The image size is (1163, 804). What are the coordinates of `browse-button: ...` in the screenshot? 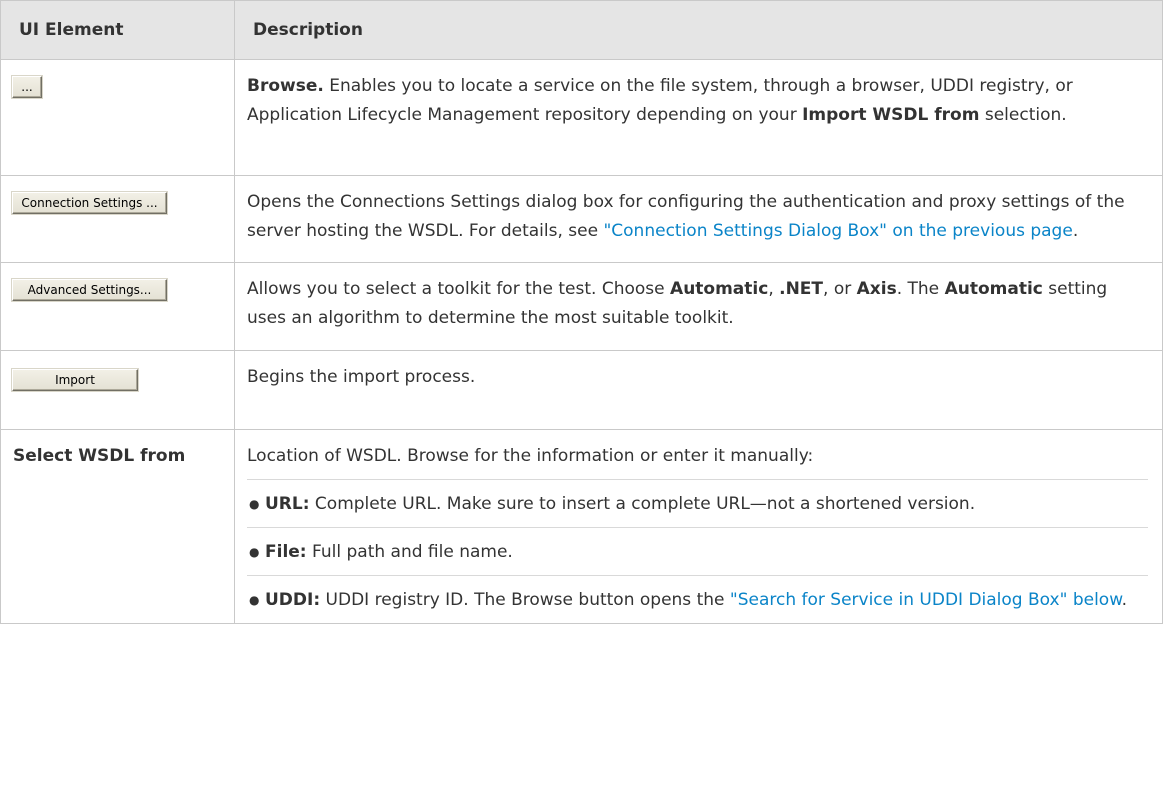 It's located at (27, 87).